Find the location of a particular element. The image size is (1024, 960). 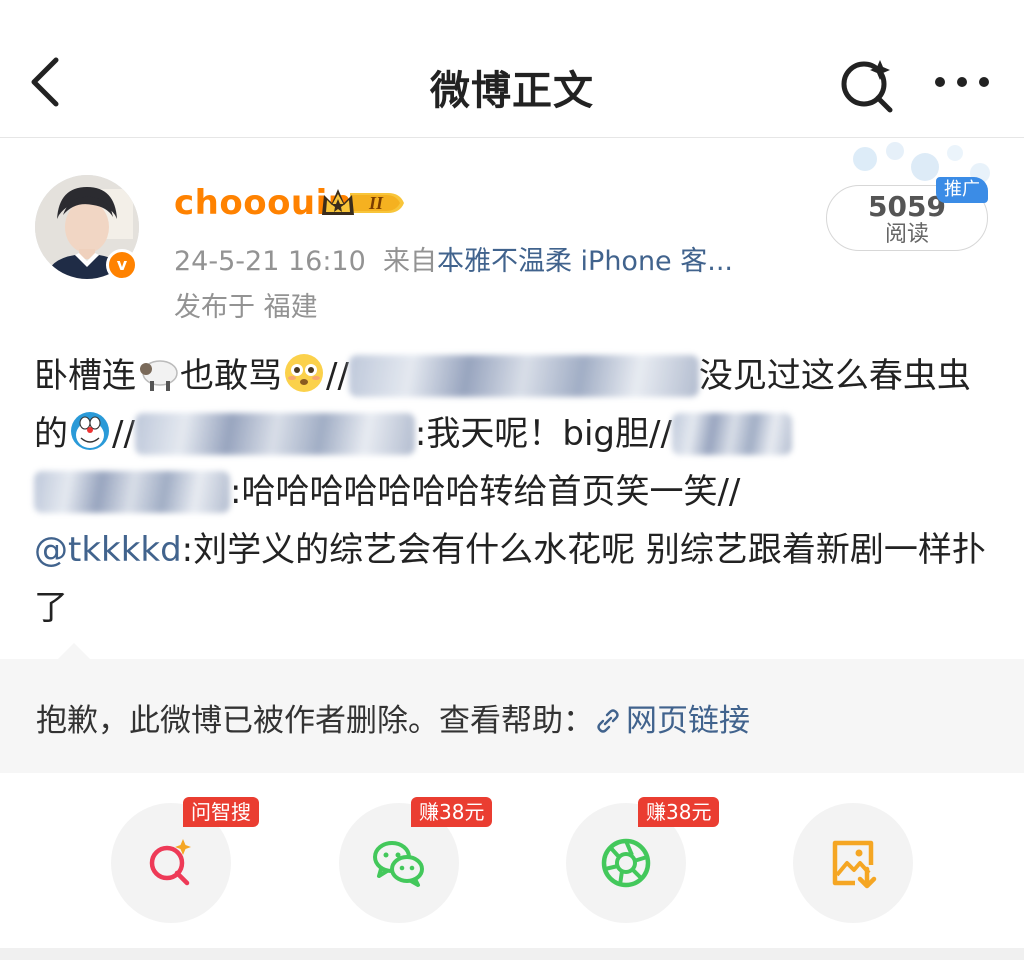

source-prefix: 来自 is located at coordinates (409, 261).